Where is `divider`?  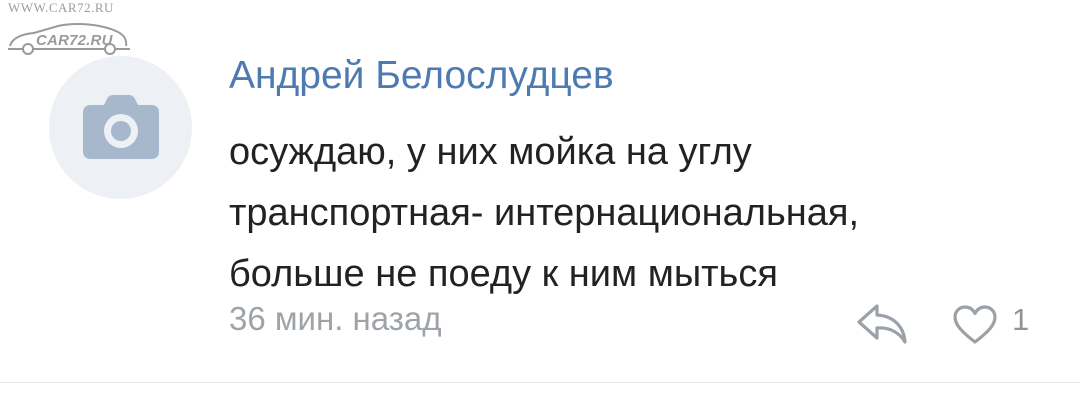 divider is located at coordinates (540, 382).